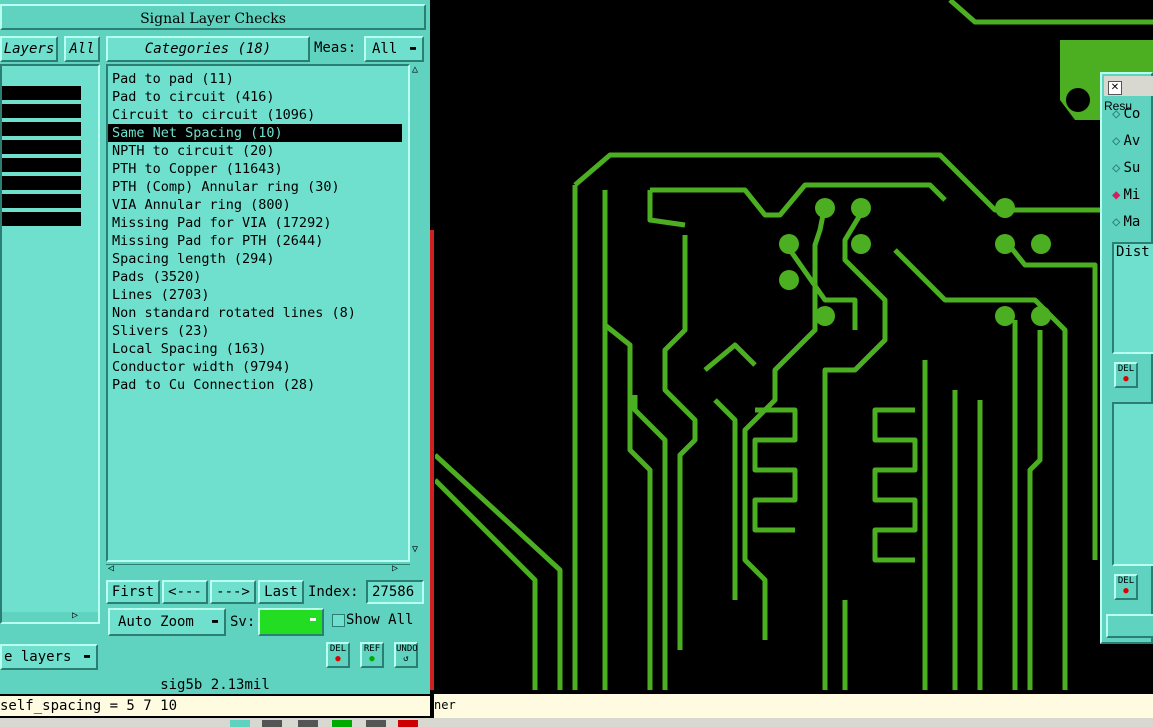 The image size is (1153, 727). Describe the element at coordinates (576, 722) in the screenshot. I see `bottom-toolbar` at that location.